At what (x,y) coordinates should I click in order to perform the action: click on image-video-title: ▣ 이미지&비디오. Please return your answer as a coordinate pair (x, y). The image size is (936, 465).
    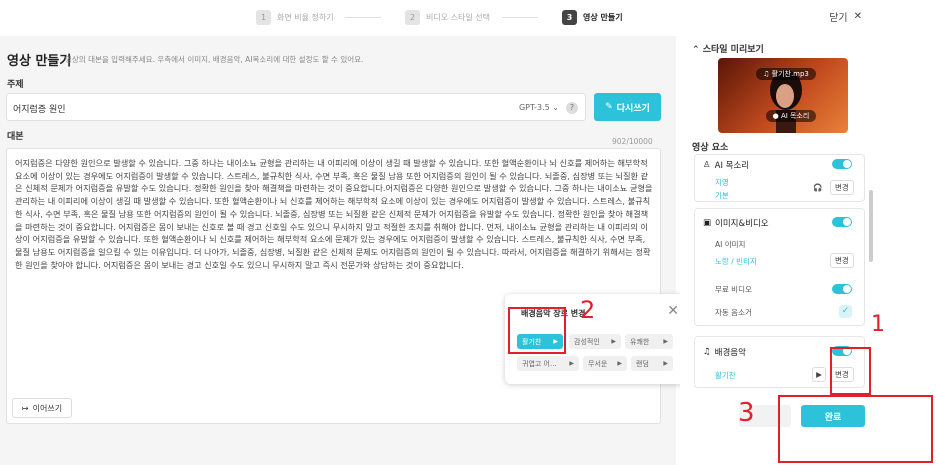
    Looking at the image, I should click on (736, 223).